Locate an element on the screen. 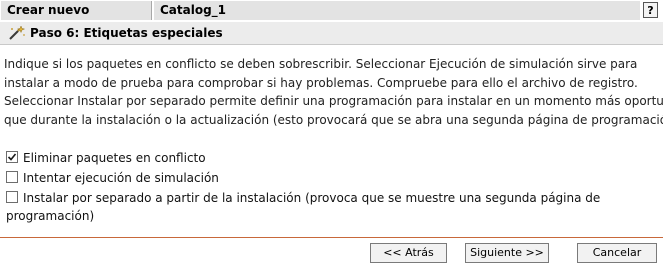 Image resolution: width=663 pixels, height=271 pixels. option-label: Eliminar paquetes en conflicto is located at coordinates (114, 158).